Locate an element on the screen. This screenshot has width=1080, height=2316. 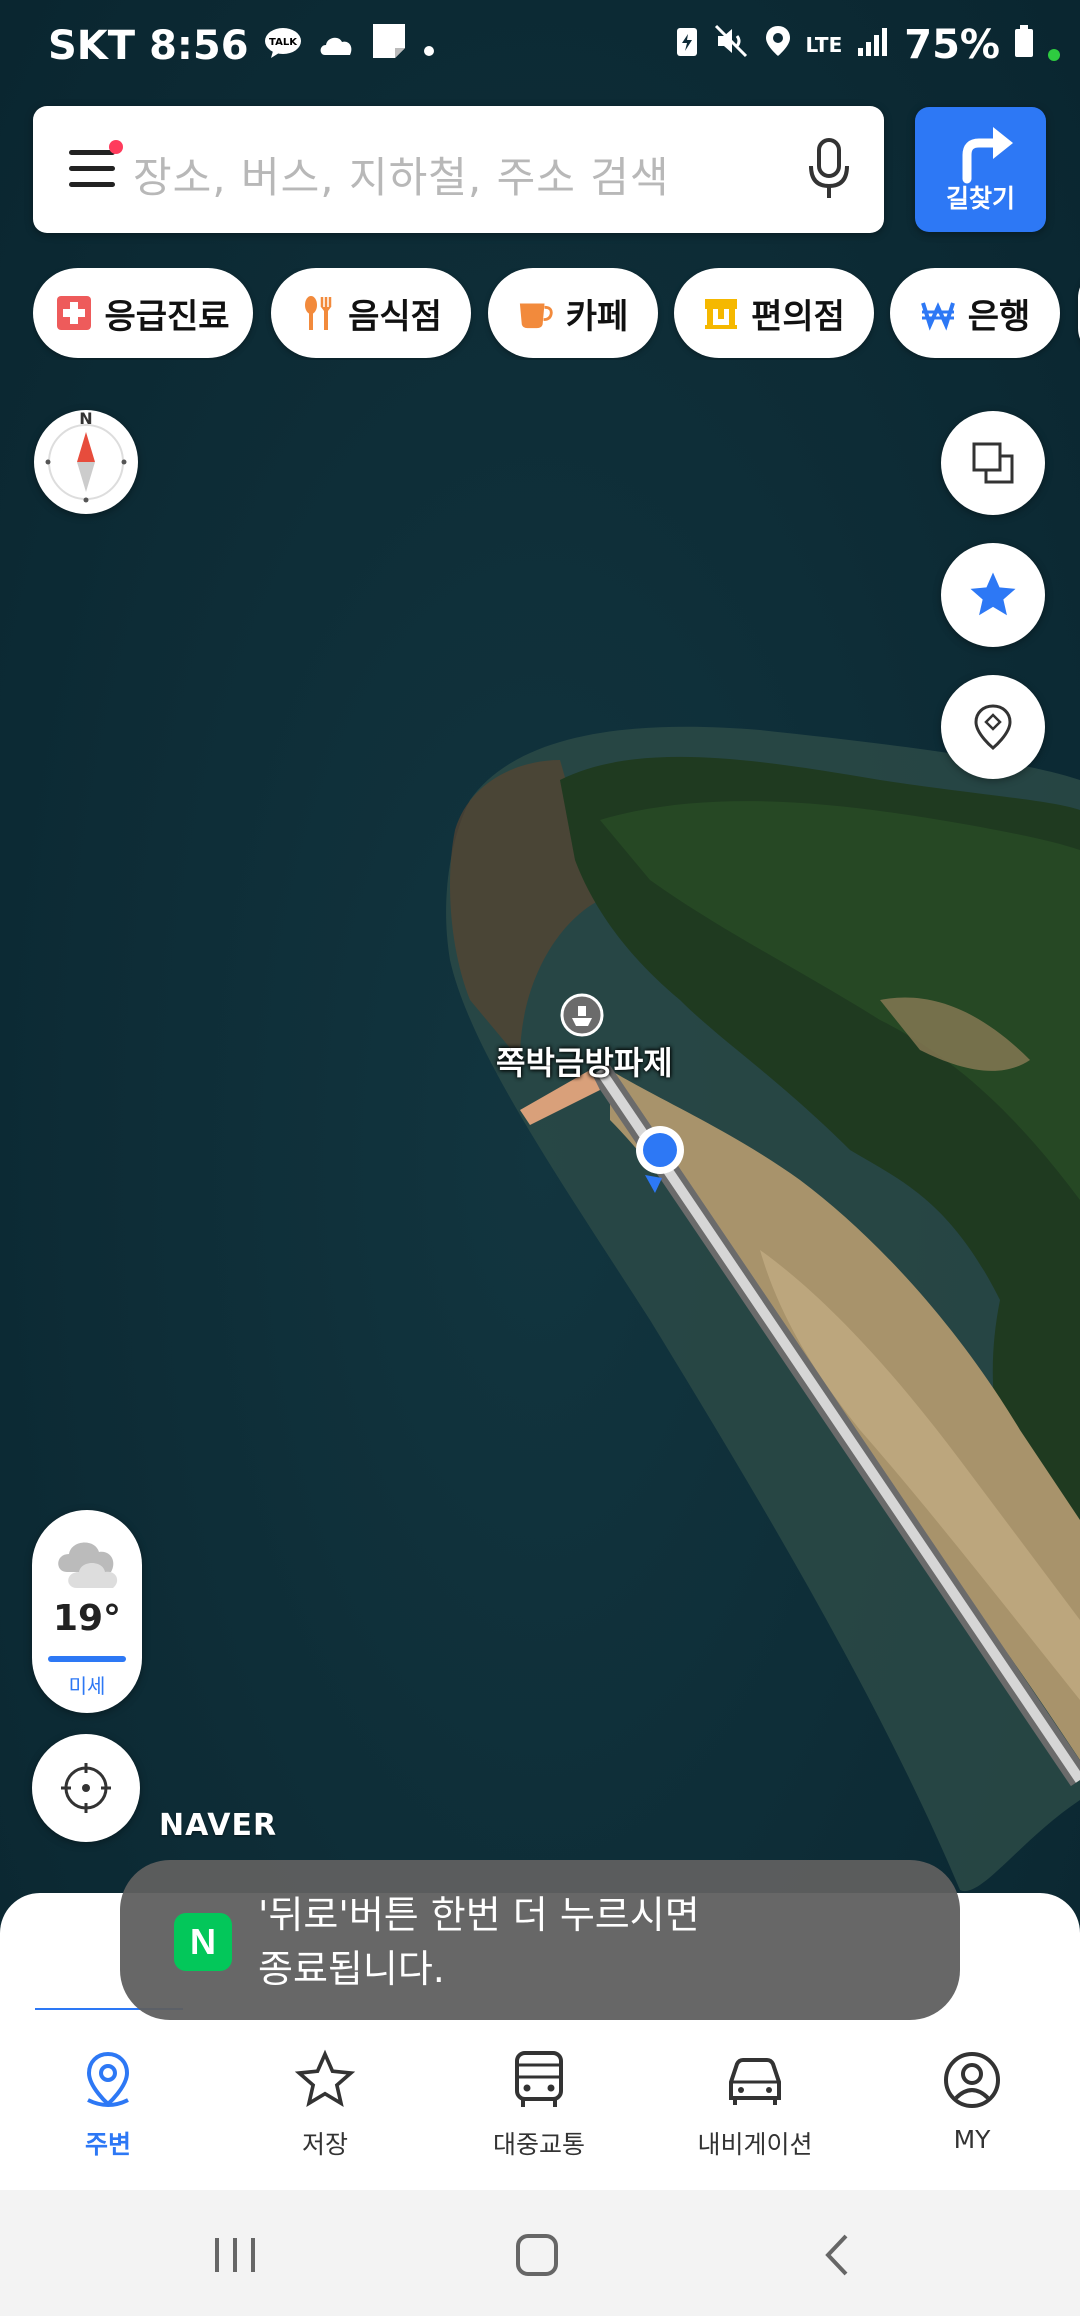
temperature: 19° is located at coordinates (87, 1618).